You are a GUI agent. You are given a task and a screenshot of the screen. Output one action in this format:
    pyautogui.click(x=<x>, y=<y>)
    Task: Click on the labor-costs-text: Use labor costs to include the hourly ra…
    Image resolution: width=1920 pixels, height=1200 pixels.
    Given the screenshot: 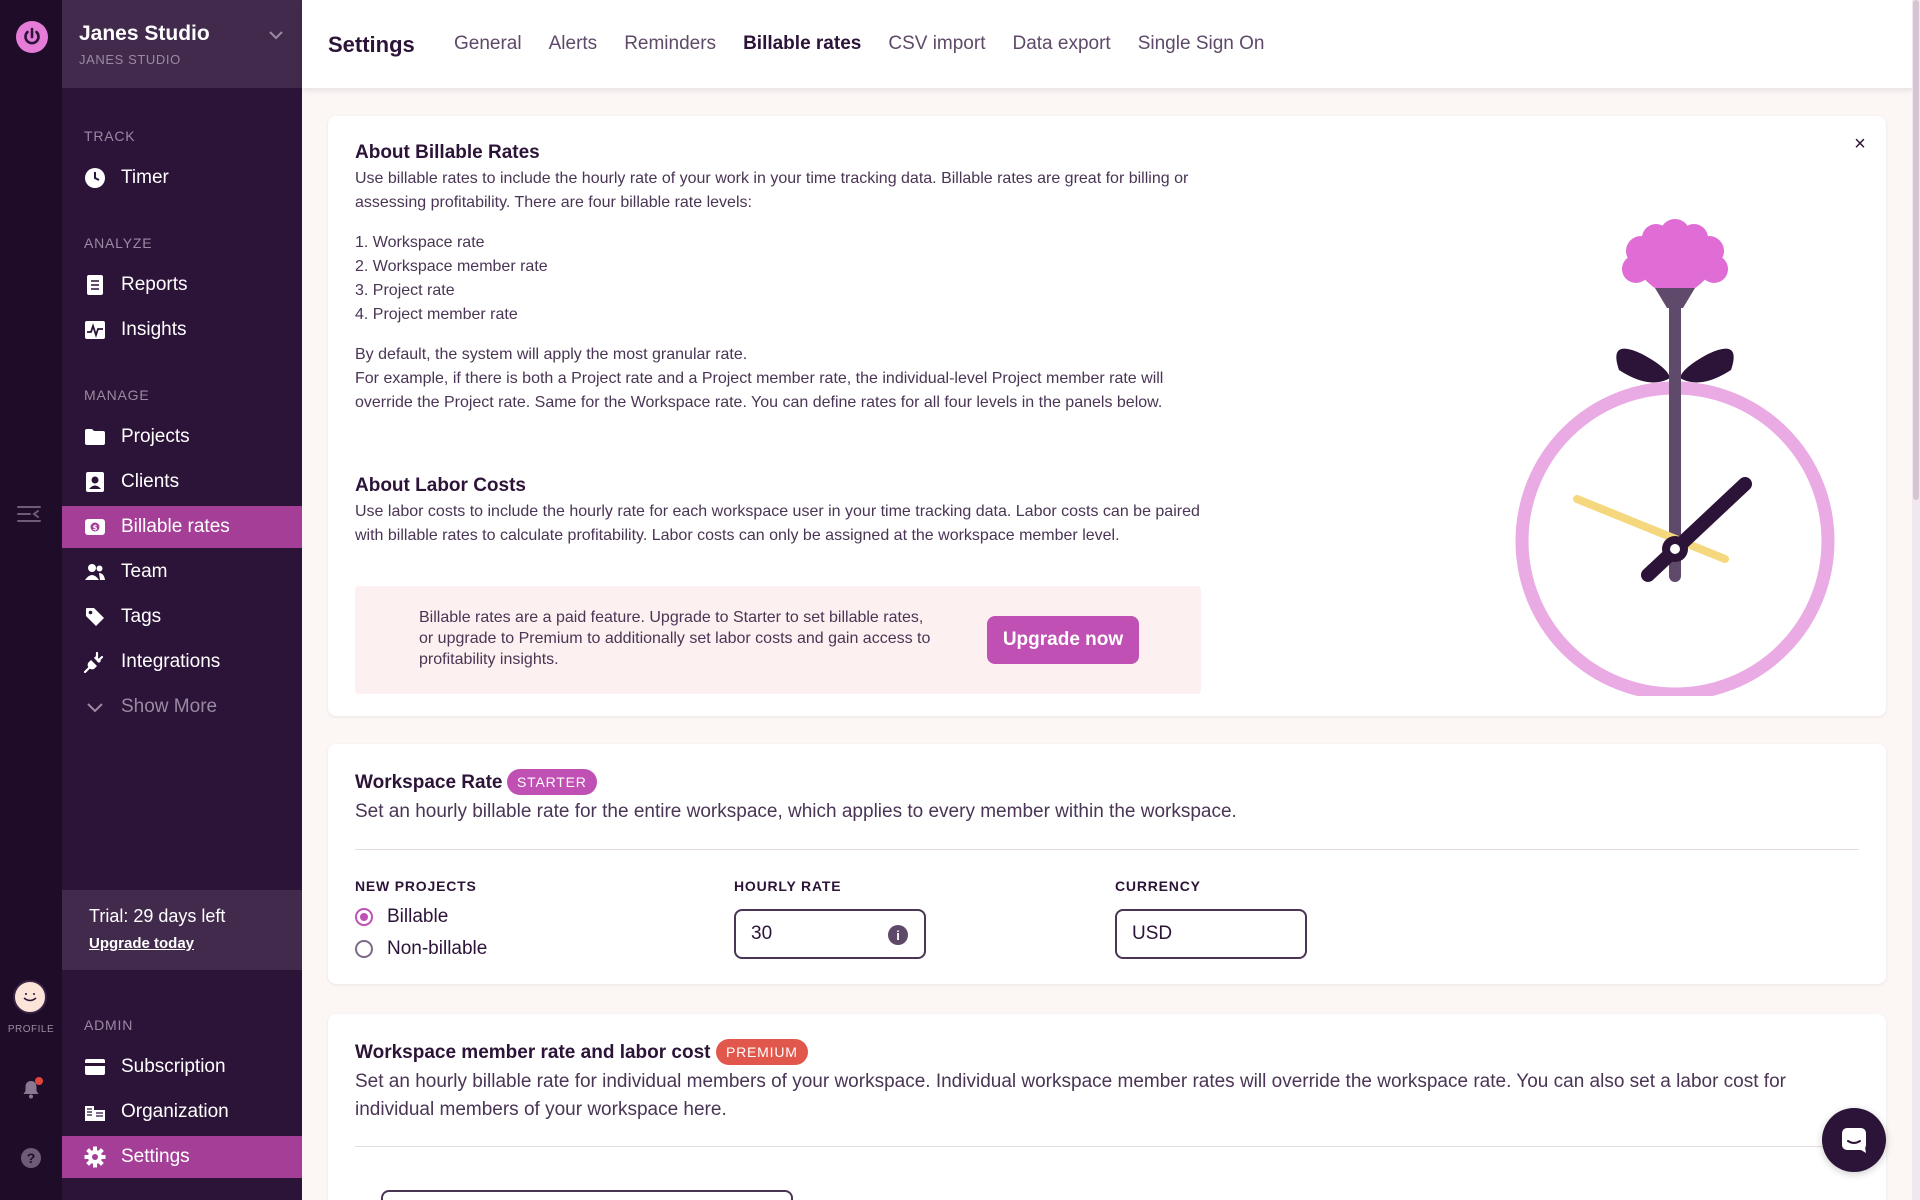 What is the action you would take?
    pyautogui.click(x=777, y=523)
    